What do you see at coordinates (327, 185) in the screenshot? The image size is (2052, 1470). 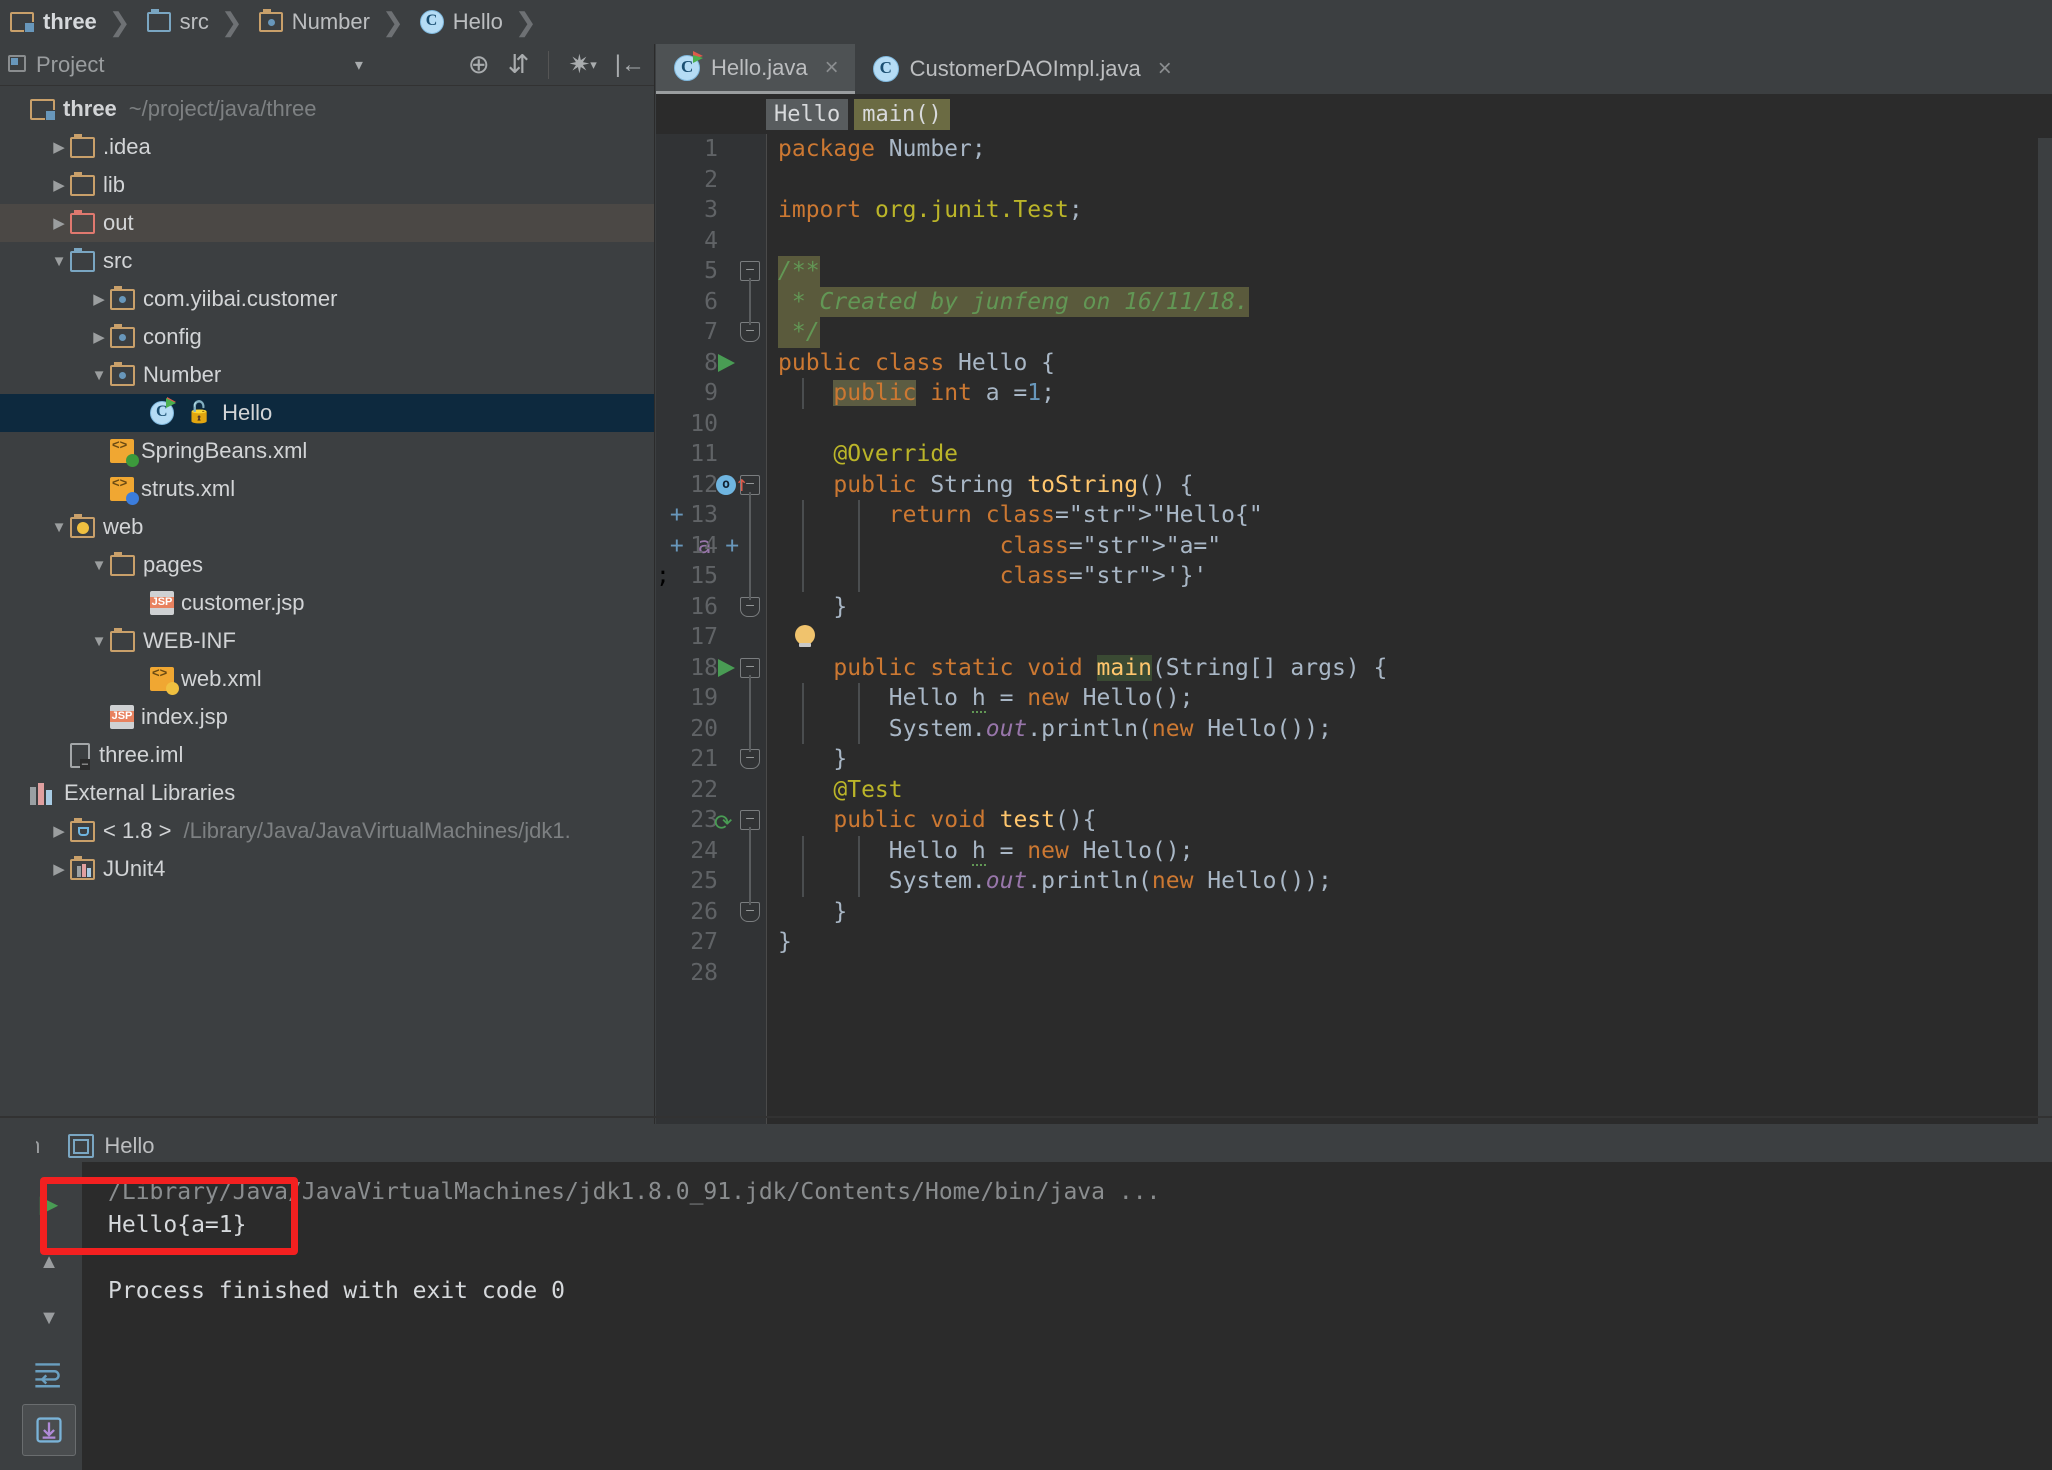 I see `tree-node-lib: ▶ lib` at bounding box center [327, 185].